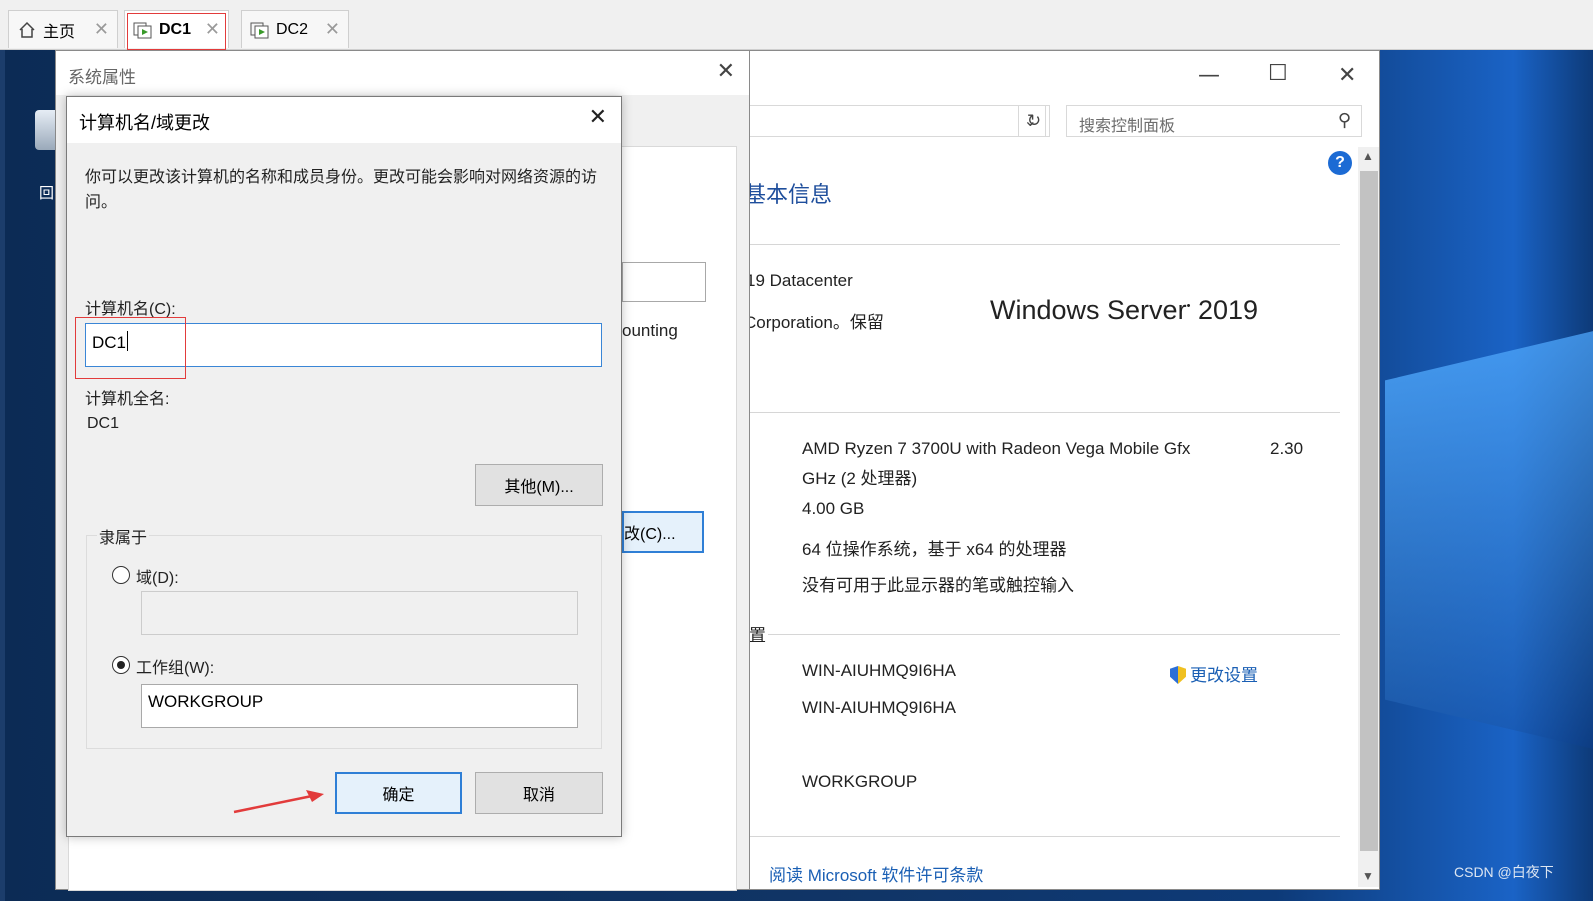  What do you see at coordinates (1340, 163) in the screenshot?
I see `help-icon: ?` at bounding box center [1340, 163].